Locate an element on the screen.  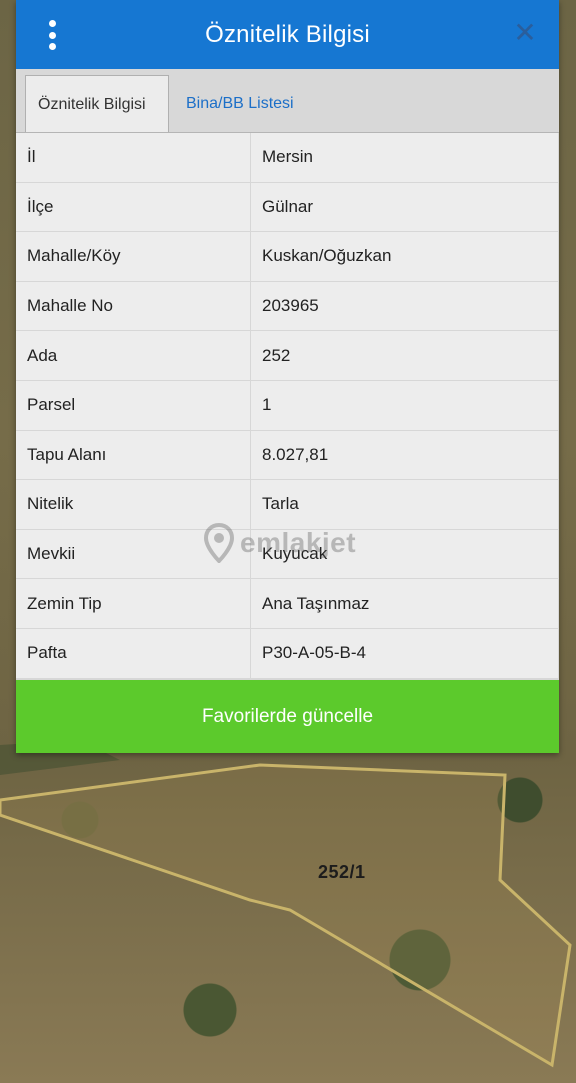
parcel-label: 252/1 is located at coordinates (342, 872).